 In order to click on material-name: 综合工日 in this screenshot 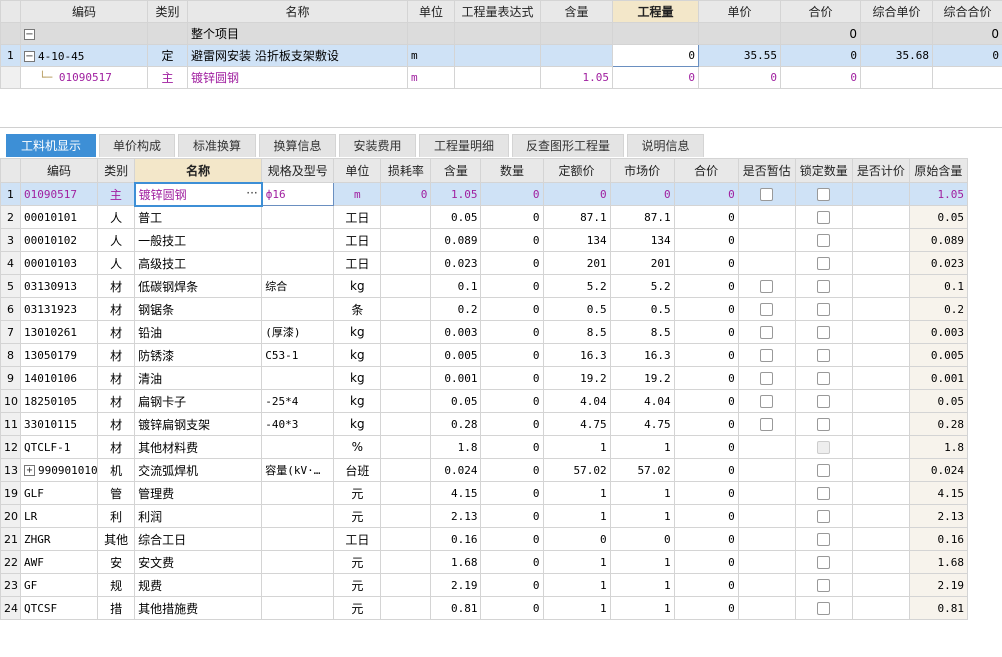, I will do `click(198, 539)`.